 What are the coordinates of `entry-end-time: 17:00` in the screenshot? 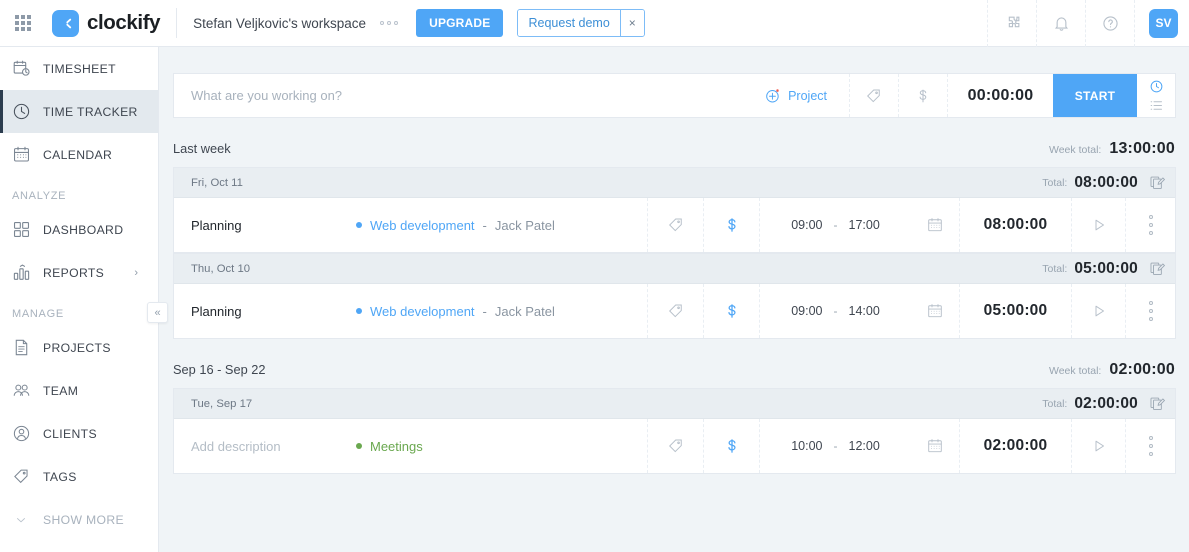 It's located at (864, 225).